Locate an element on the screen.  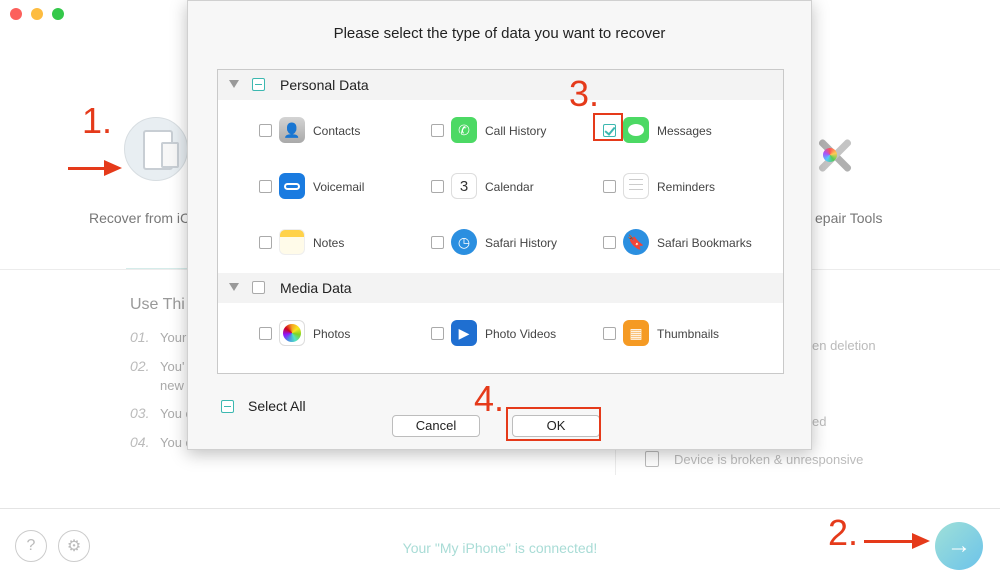
select-all-checkbox is located at coordinates (227, 406).